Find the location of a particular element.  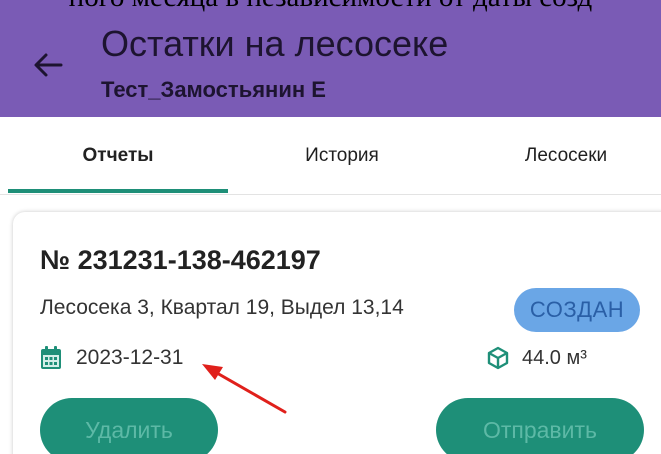

report-volume-row: 44.0 м³ is located at coordinates (536, 358).